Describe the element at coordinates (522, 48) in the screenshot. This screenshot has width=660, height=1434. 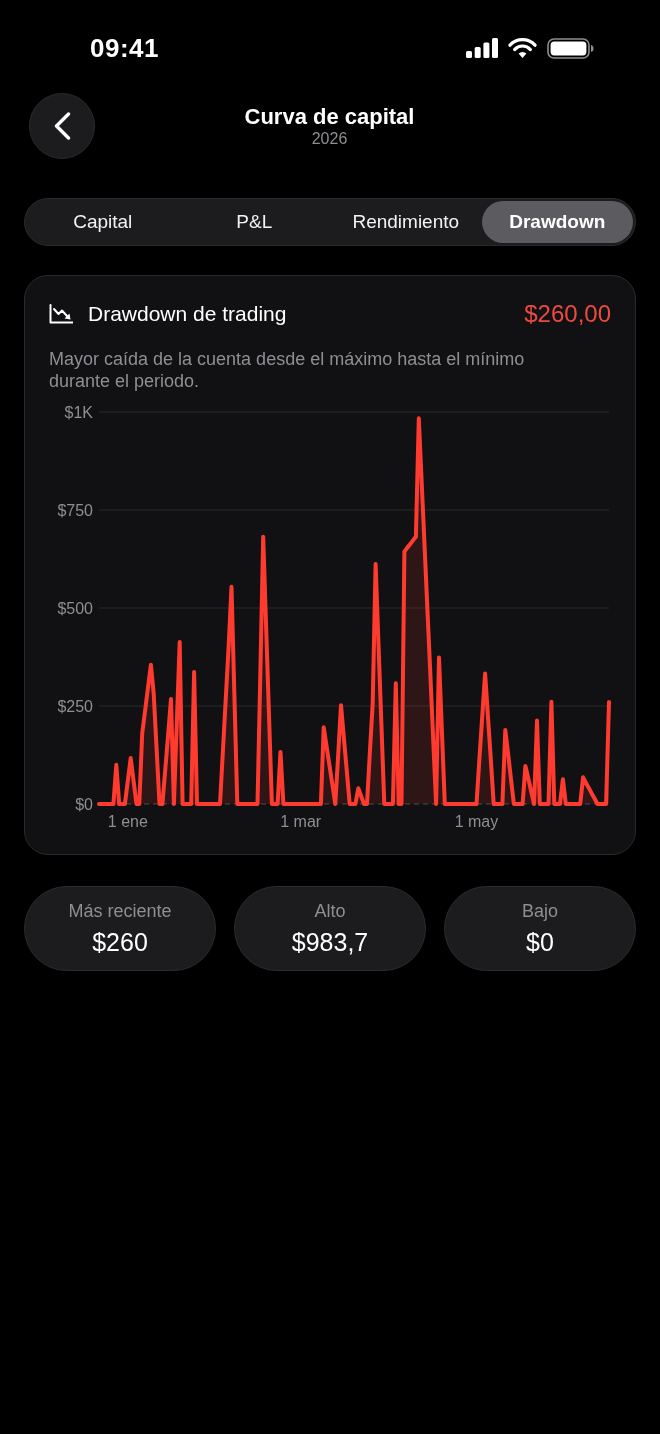
I see `wifi-icon` at that location.